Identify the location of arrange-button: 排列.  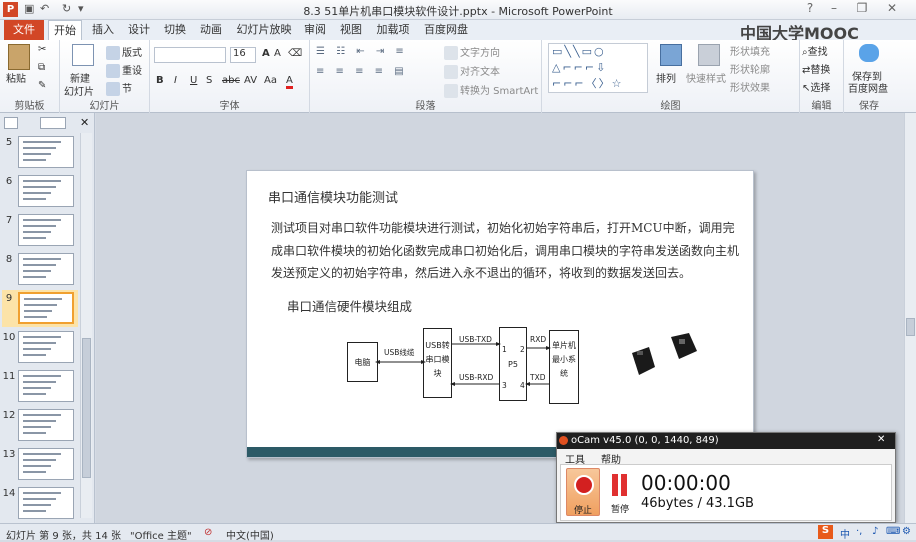
(666, 77).